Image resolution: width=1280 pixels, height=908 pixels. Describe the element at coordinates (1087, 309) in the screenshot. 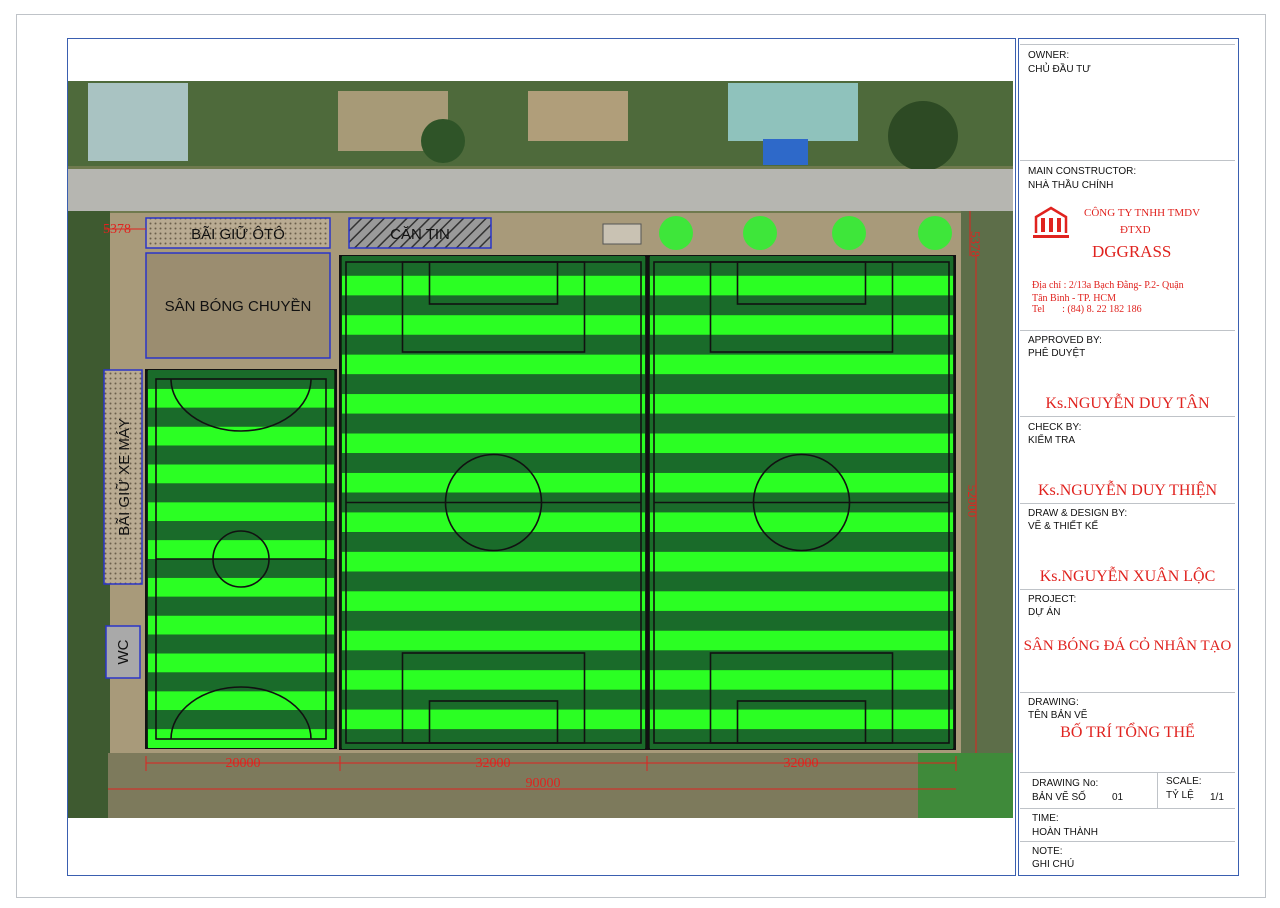

I see `company-tel: Tel : (84) 8. 22 182 186` at that location.